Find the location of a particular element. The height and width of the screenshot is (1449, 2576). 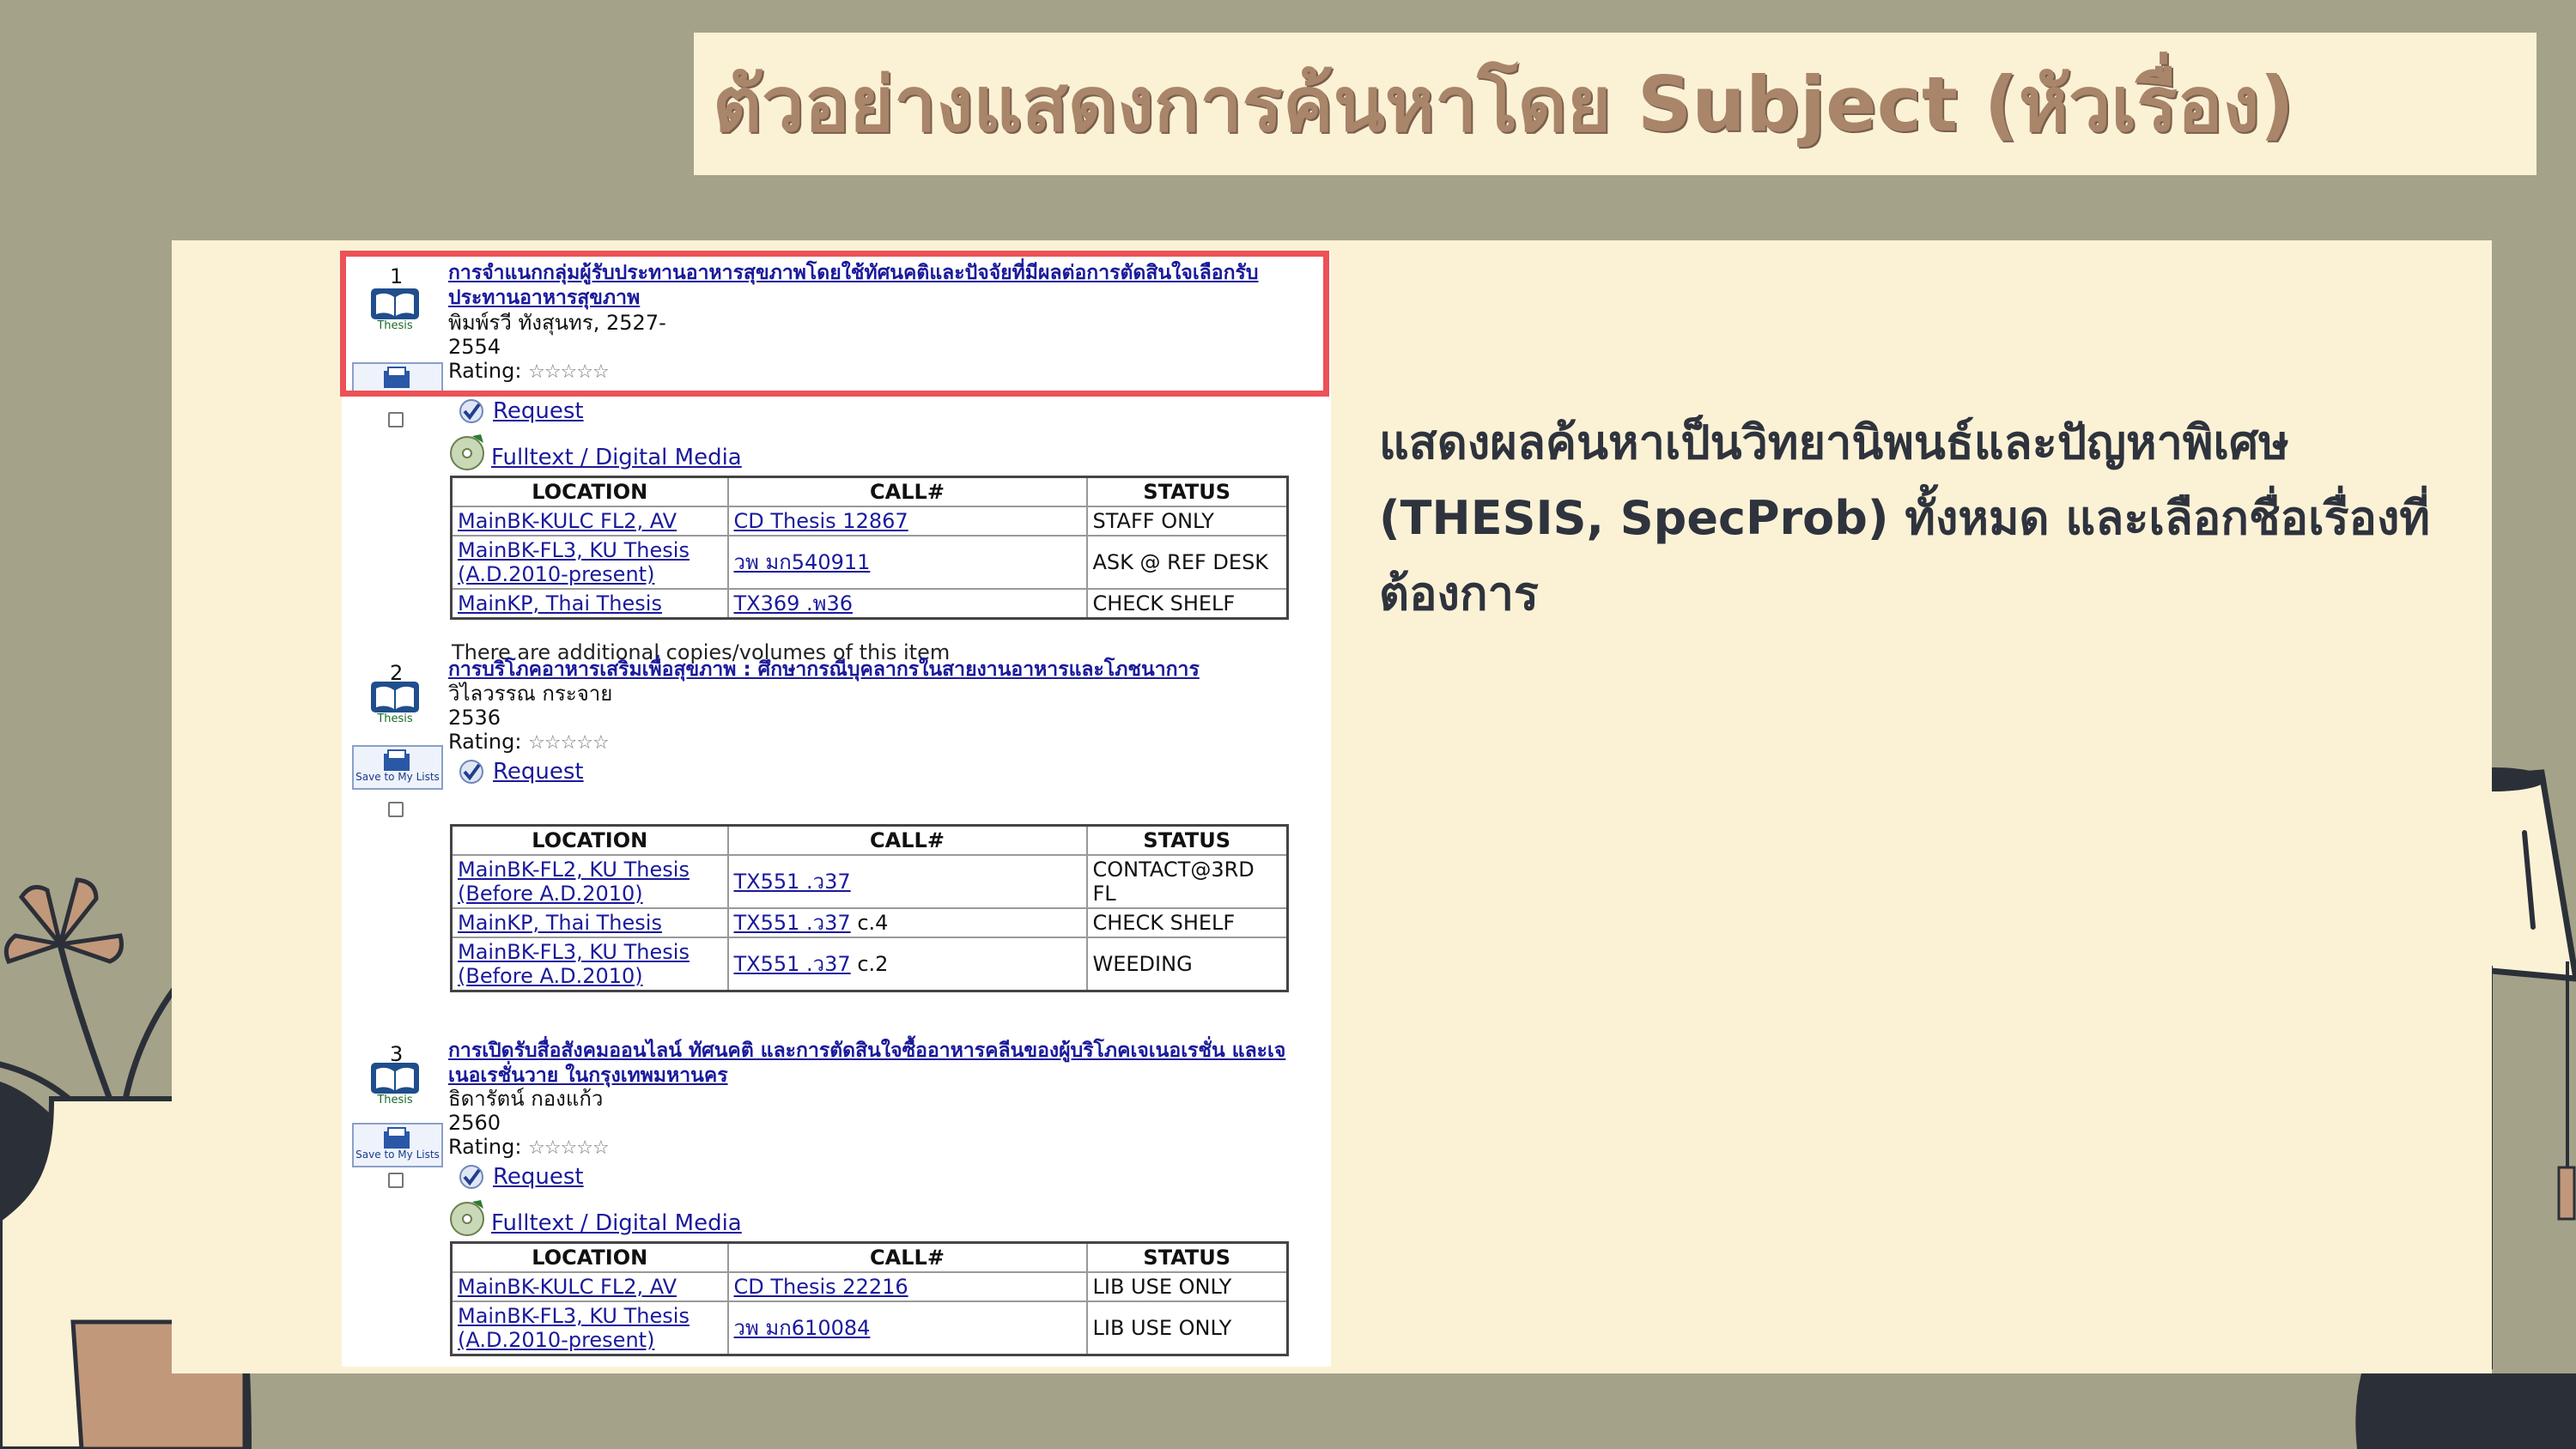

status-cell: WEEDING is located at coordinates (1187, 964).